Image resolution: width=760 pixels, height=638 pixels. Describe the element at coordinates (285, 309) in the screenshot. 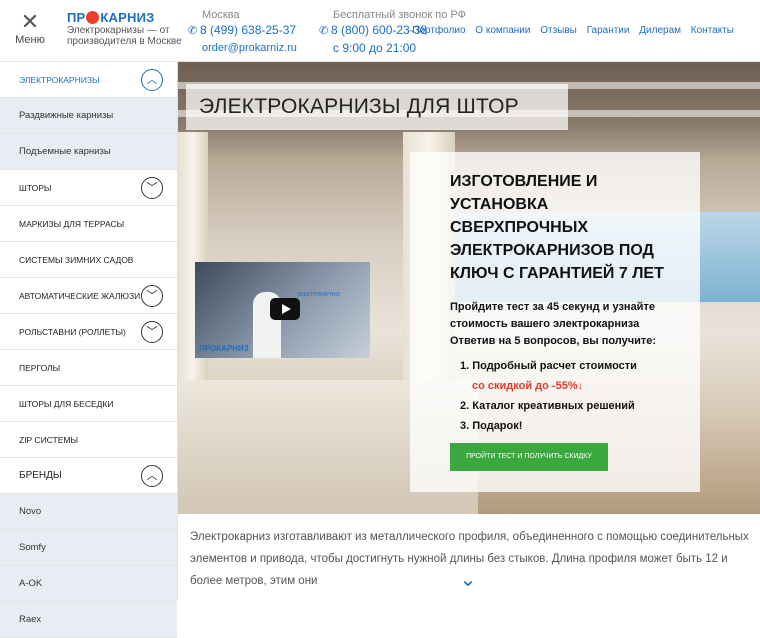

I see `play-icon` at that location.